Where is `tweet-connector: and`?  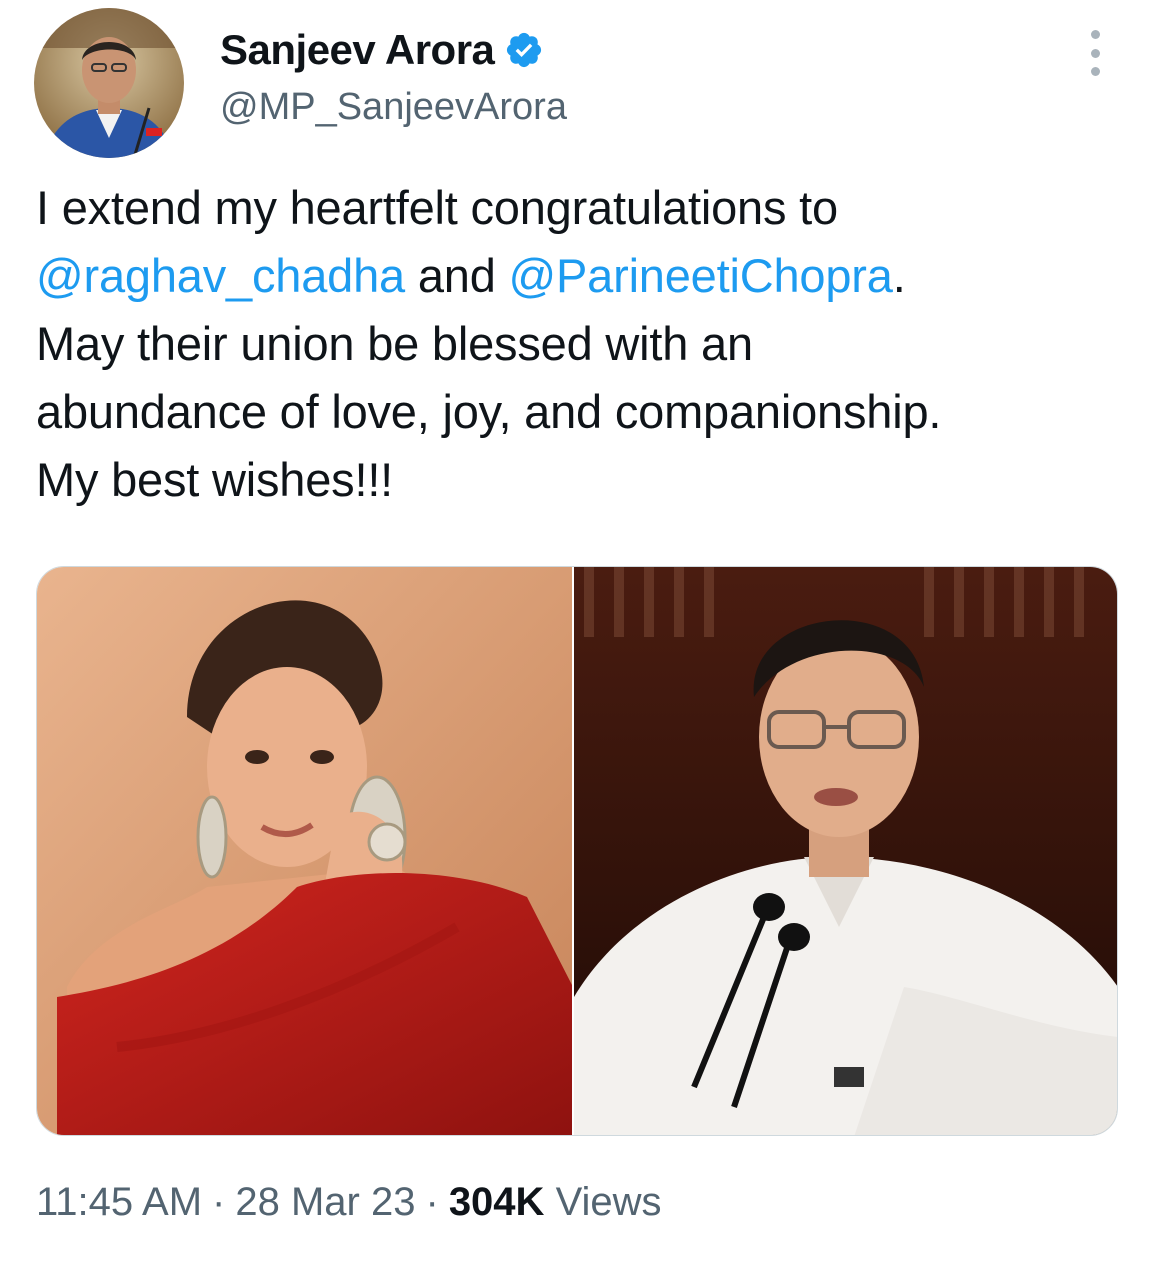 tweet-connector: and is located at coordinates (456, 275).